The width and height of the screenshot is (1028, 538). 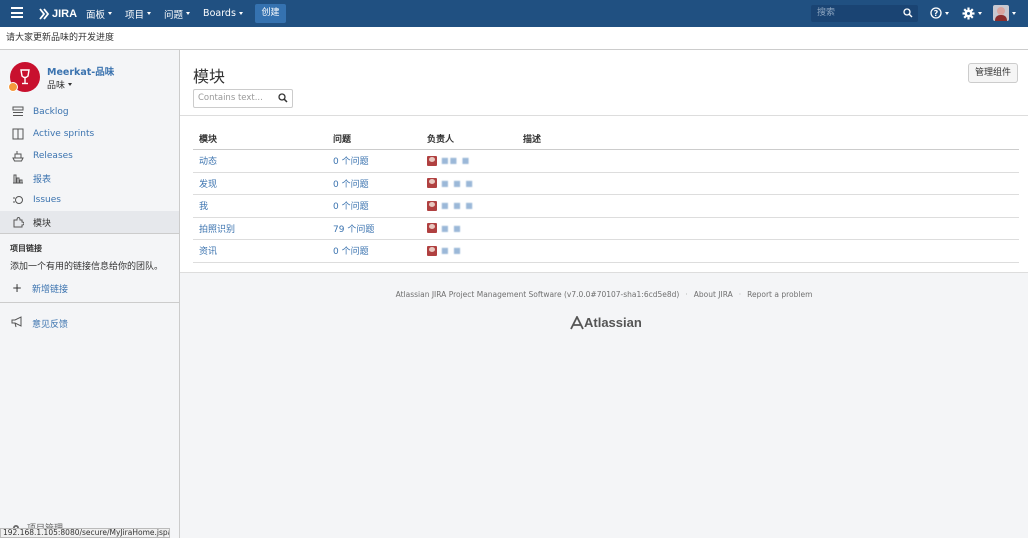 I want to click on module-link: 动态, so click(x=208, y=162).